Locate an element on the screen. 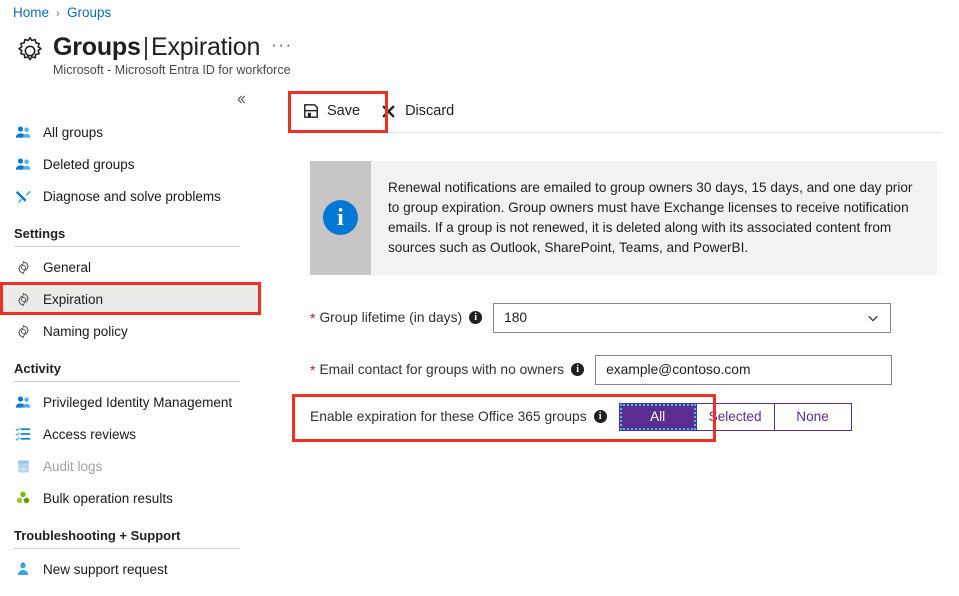 The height and width of the screenshot is (596, 959). chevron-right-icon: › is located at coordinates (58, 12).